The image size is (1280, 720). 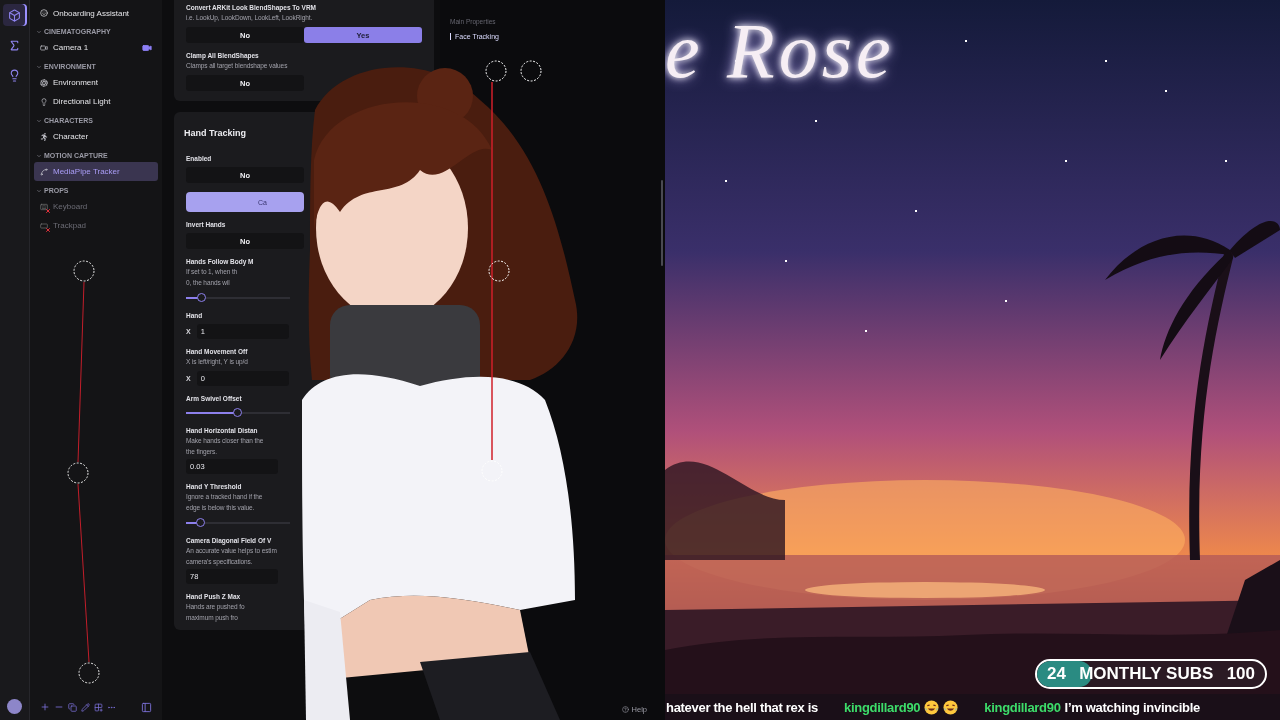 What do you see at coordinates (96, 136) in the screenshot?
I see `sidebar-item: Character` at bounding box center [96, 136].